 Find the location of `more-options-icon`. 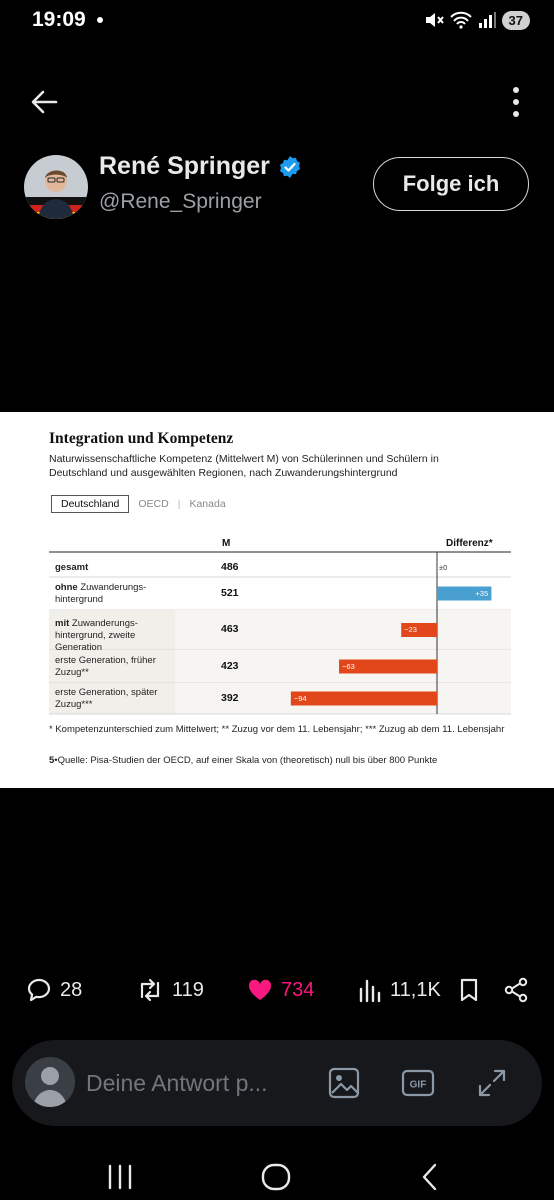

more-options-icon is located at coordinates (516, 102).